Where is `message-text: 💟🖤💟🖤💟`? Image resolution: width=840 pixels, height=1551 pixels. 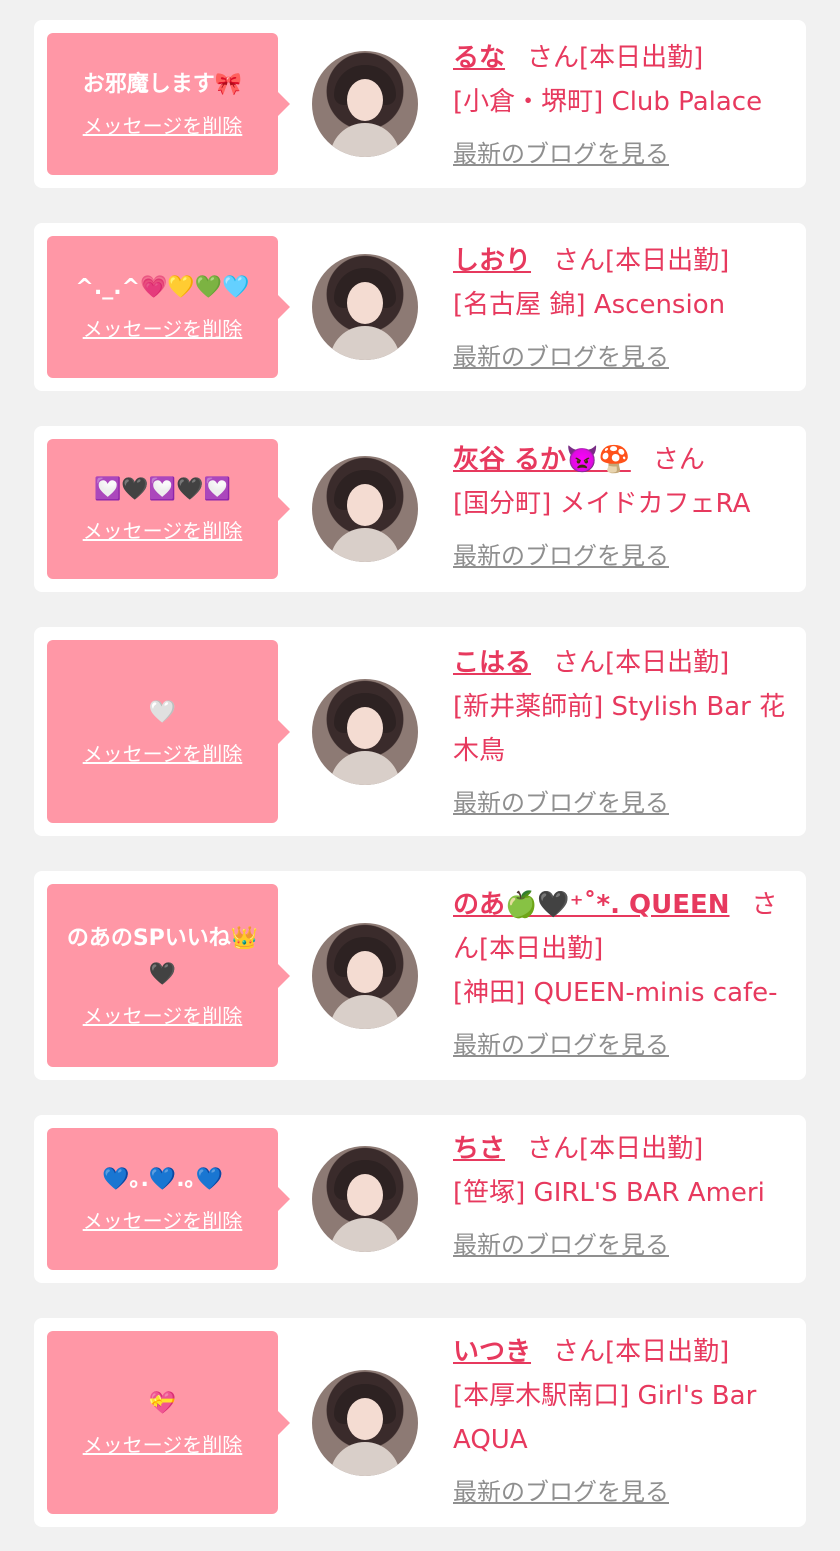 message-text: 💟🖤💟🖤💟 is located at coordinates (162, 489).